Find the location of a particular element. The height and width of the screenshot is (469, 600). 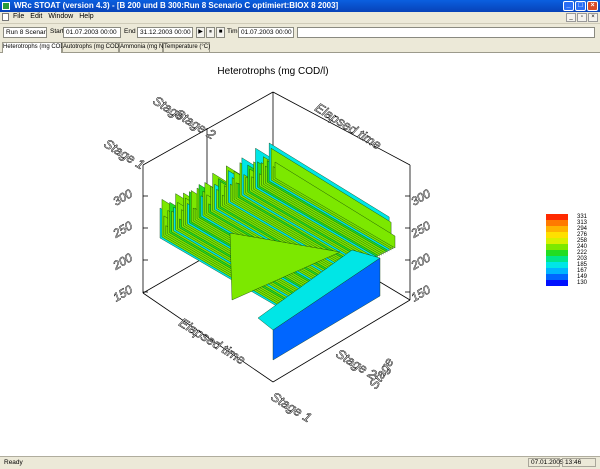

legend-label: 130 is located at coordinates (582, 283).